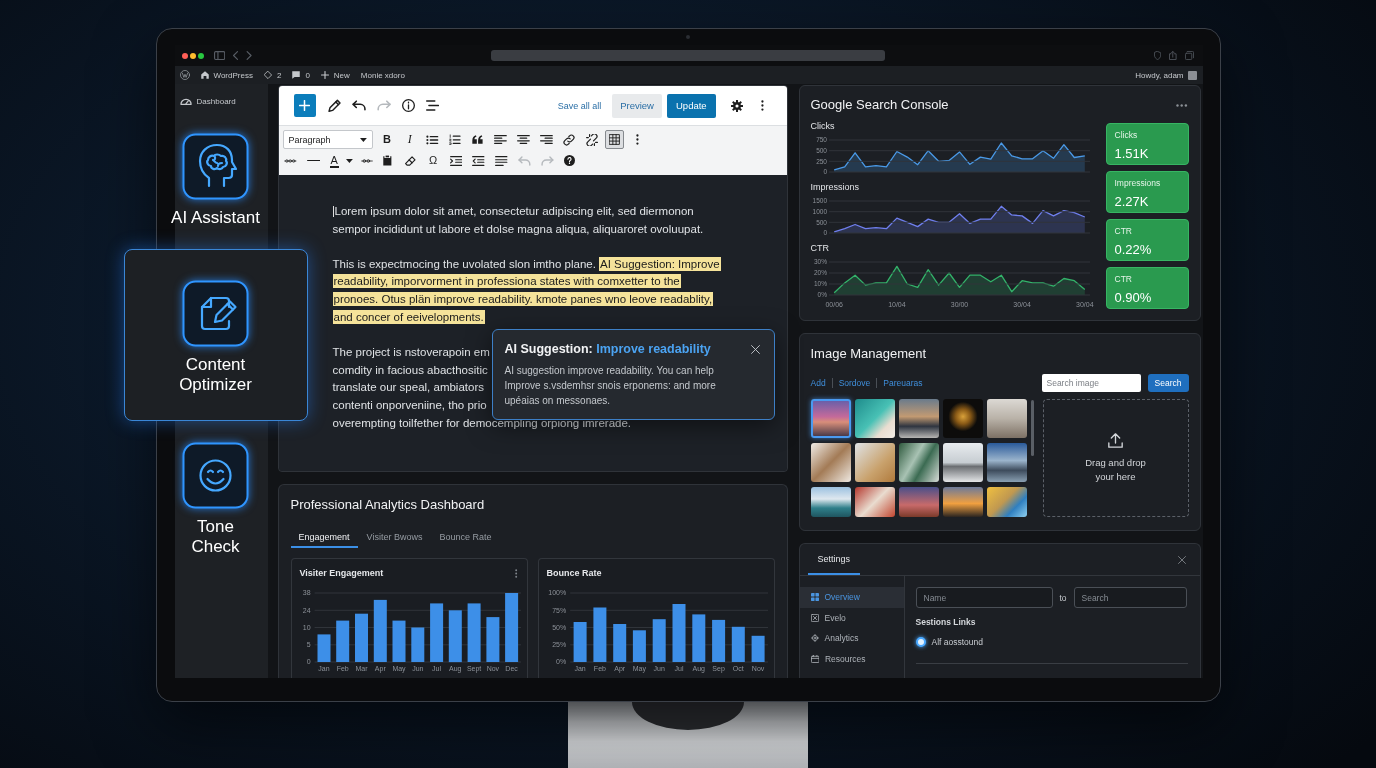  Describe the element at coordinates (301, 75) in the screenshot. I see `comments-link: 0` at that location.